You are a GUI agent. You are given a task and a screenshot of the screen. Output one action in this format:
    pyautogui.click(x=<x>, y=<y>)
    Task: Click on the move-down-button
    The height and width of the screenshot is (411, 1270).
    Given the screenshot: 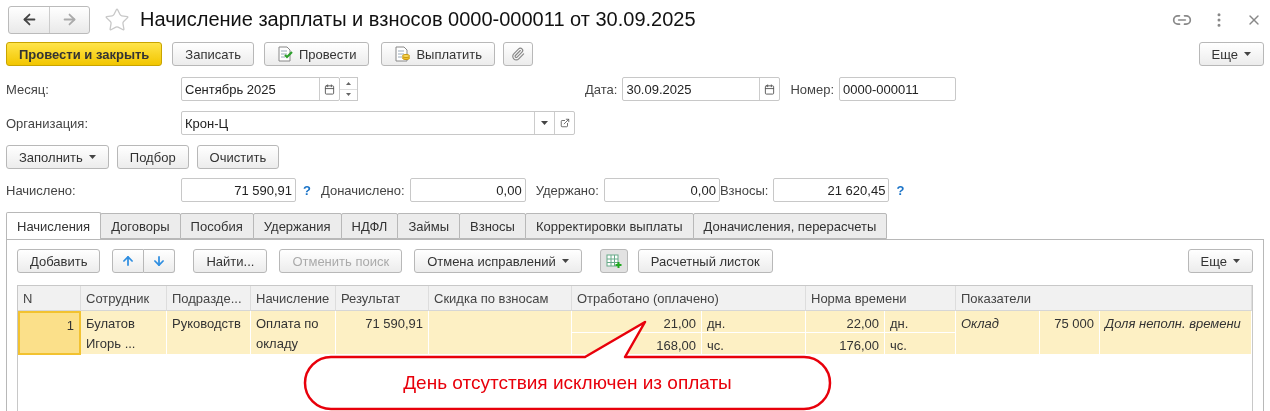 What is the action you would take?
    pyautogui.click(x=160, y=261)
    